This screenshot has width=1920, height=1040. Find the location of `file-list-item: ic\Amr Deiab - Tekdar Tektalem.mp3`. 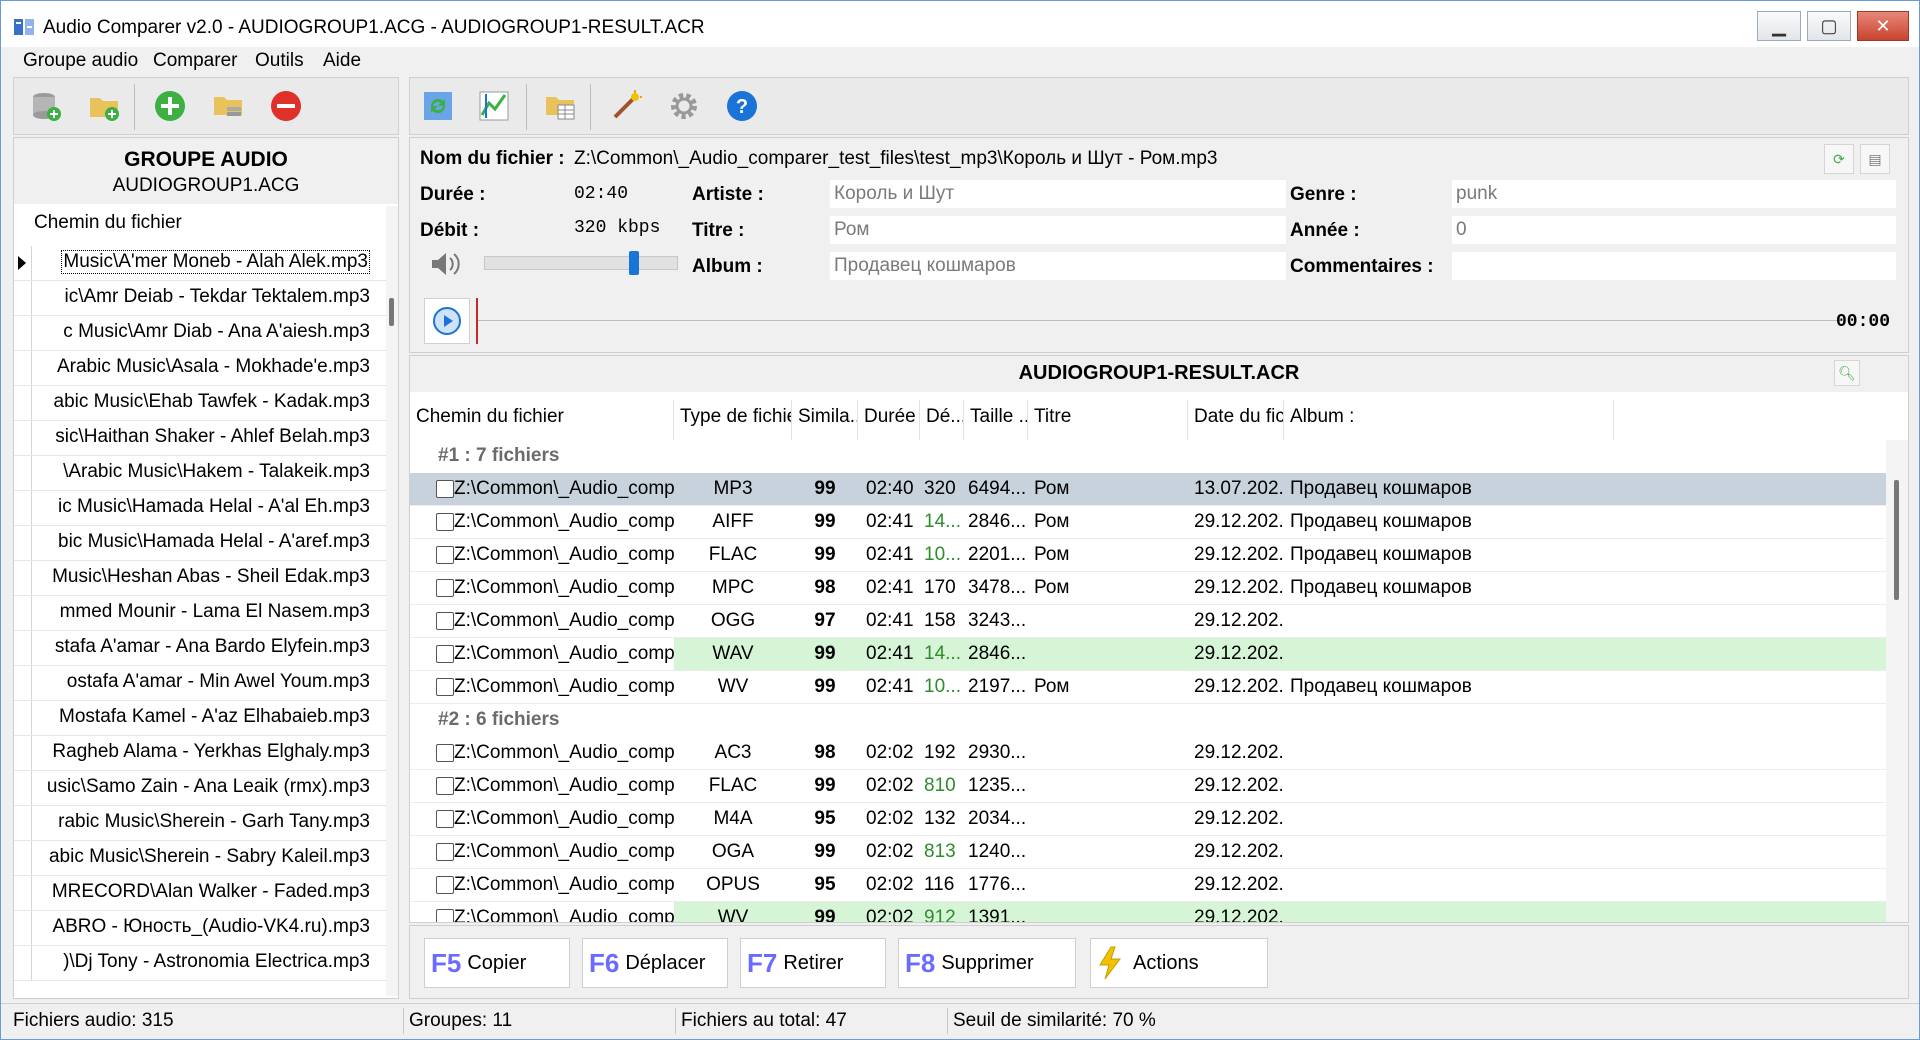

file-list-item: ic\Amr Deiab - Tekdar Tektalem.mp3 is located at coordinates (200, 298).